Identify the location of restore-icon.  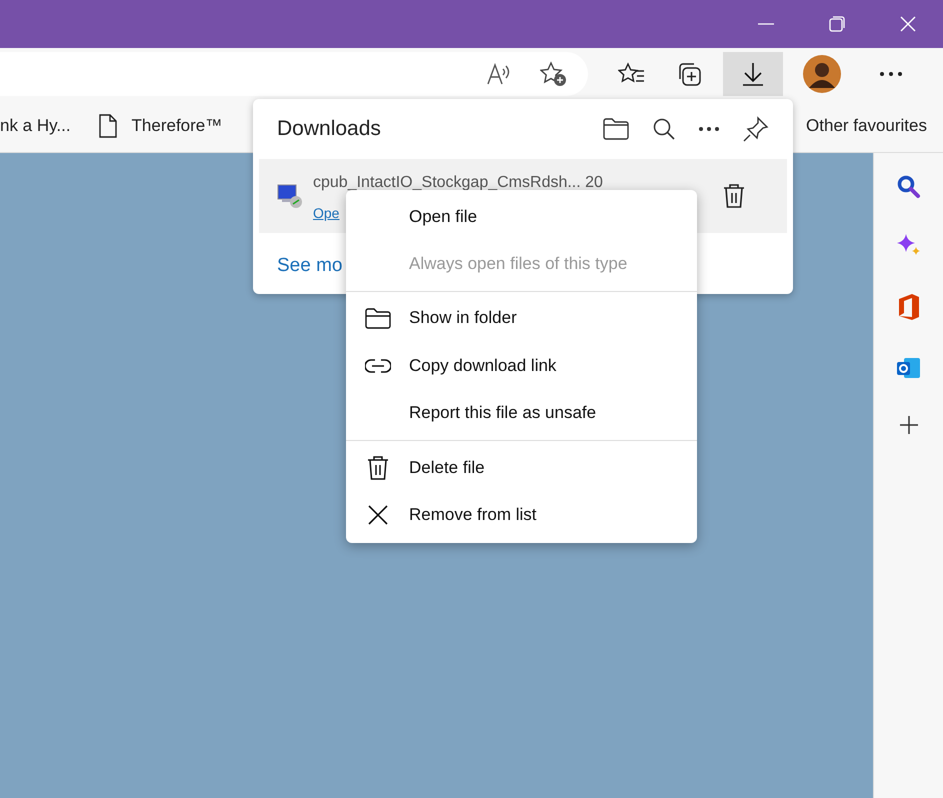
(837, 24).